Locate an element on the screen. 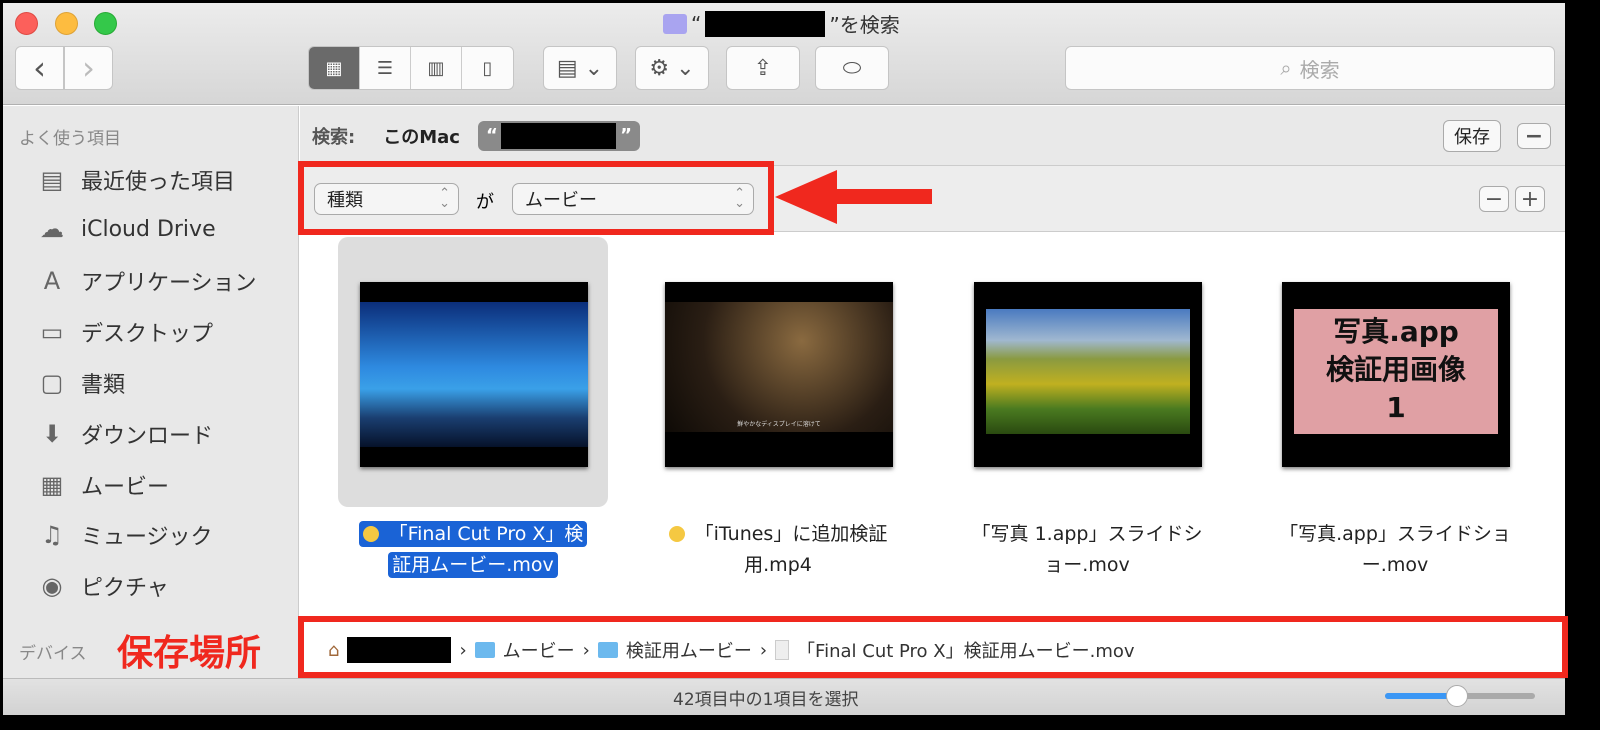  chevron-right-icon: › is located at coordinates (88, 68).